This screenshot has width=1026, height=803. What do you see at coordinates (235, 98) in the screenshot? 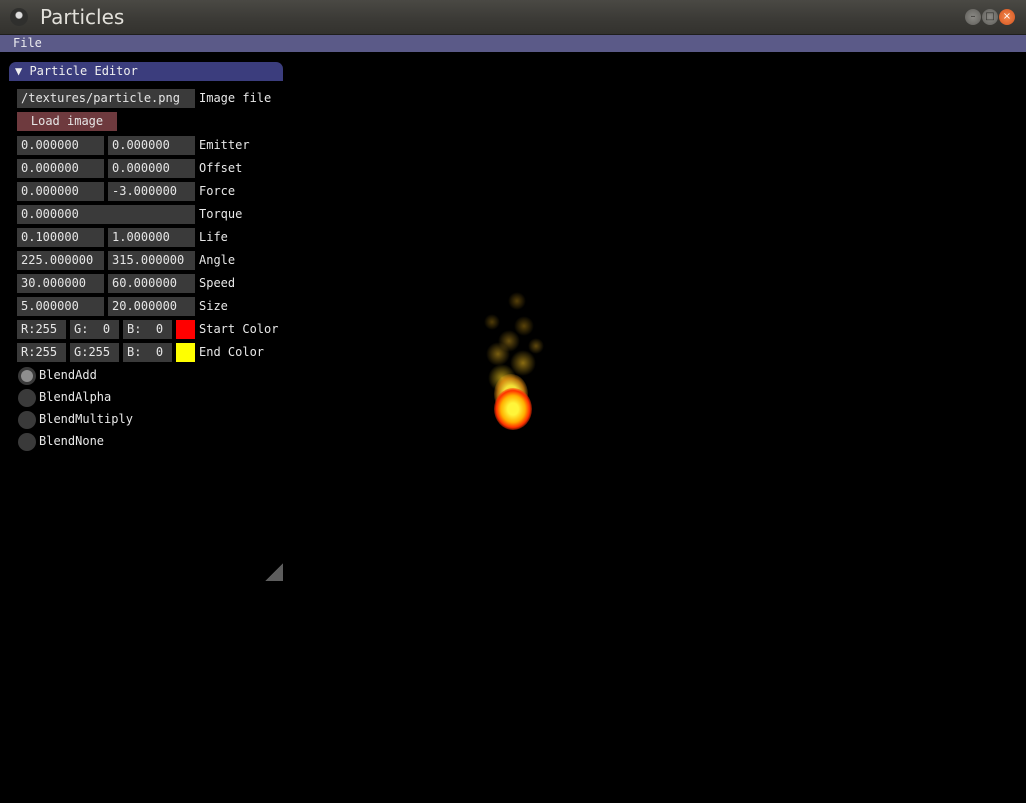
I see `image-file-label: Image file` at bounding box center [235, 98].